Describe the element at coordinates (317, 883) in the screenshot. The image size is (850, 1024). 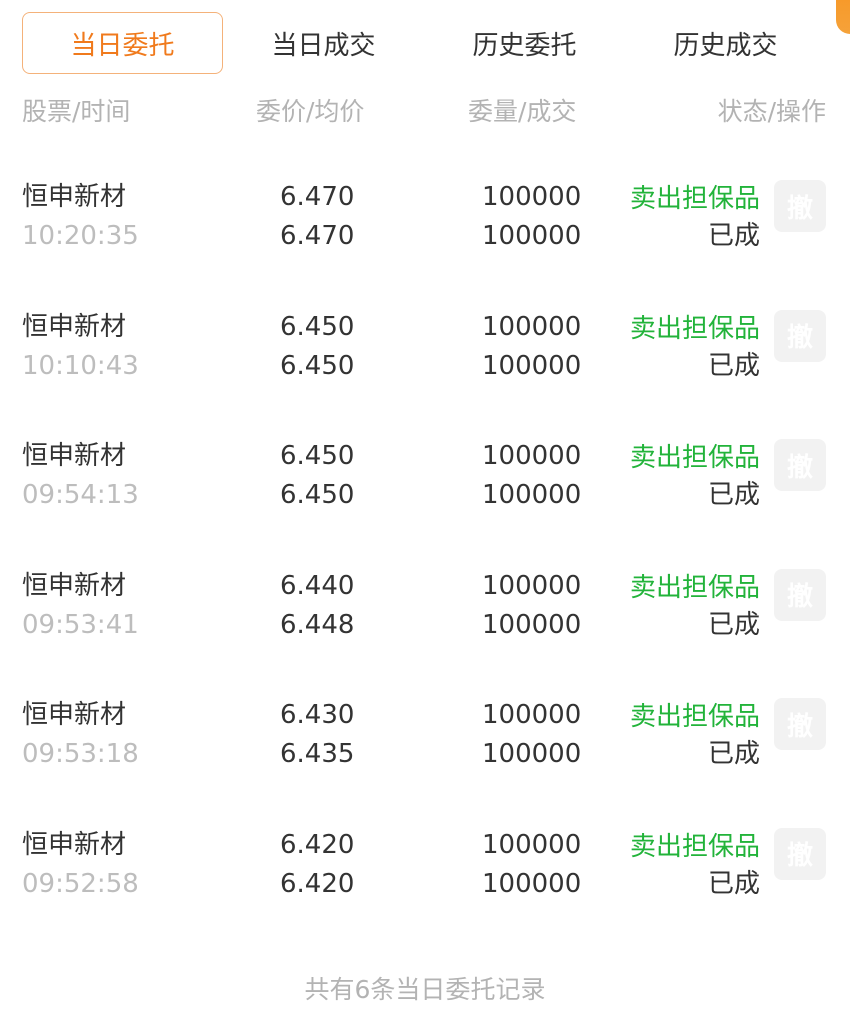
I see `avg-price: 6.420` at that location.